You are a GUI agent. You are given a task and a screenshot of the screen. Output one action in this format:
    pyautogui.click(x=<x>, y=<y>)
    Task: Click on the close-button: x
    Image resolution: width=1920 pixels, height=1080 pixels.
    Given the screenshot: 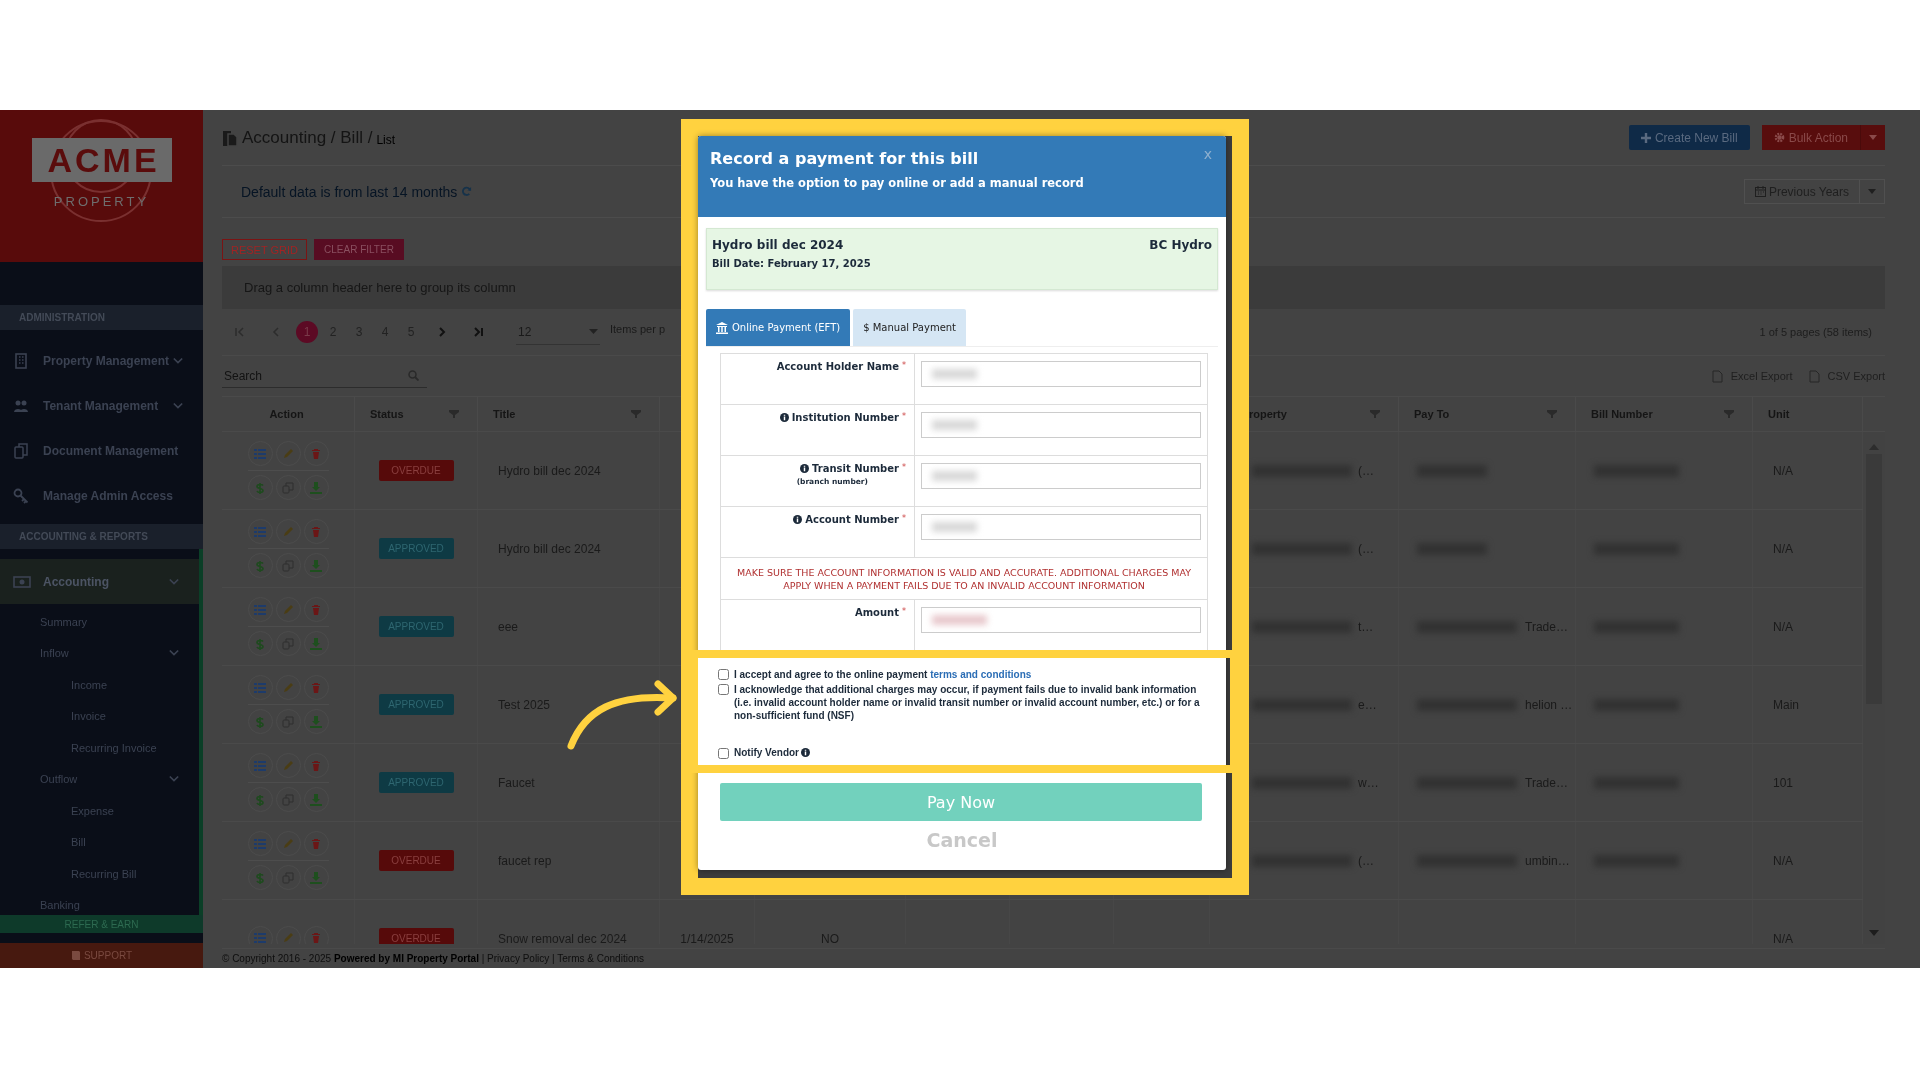 What is the action you would take?
    pyautogui.click(x=1207, y=154)
    